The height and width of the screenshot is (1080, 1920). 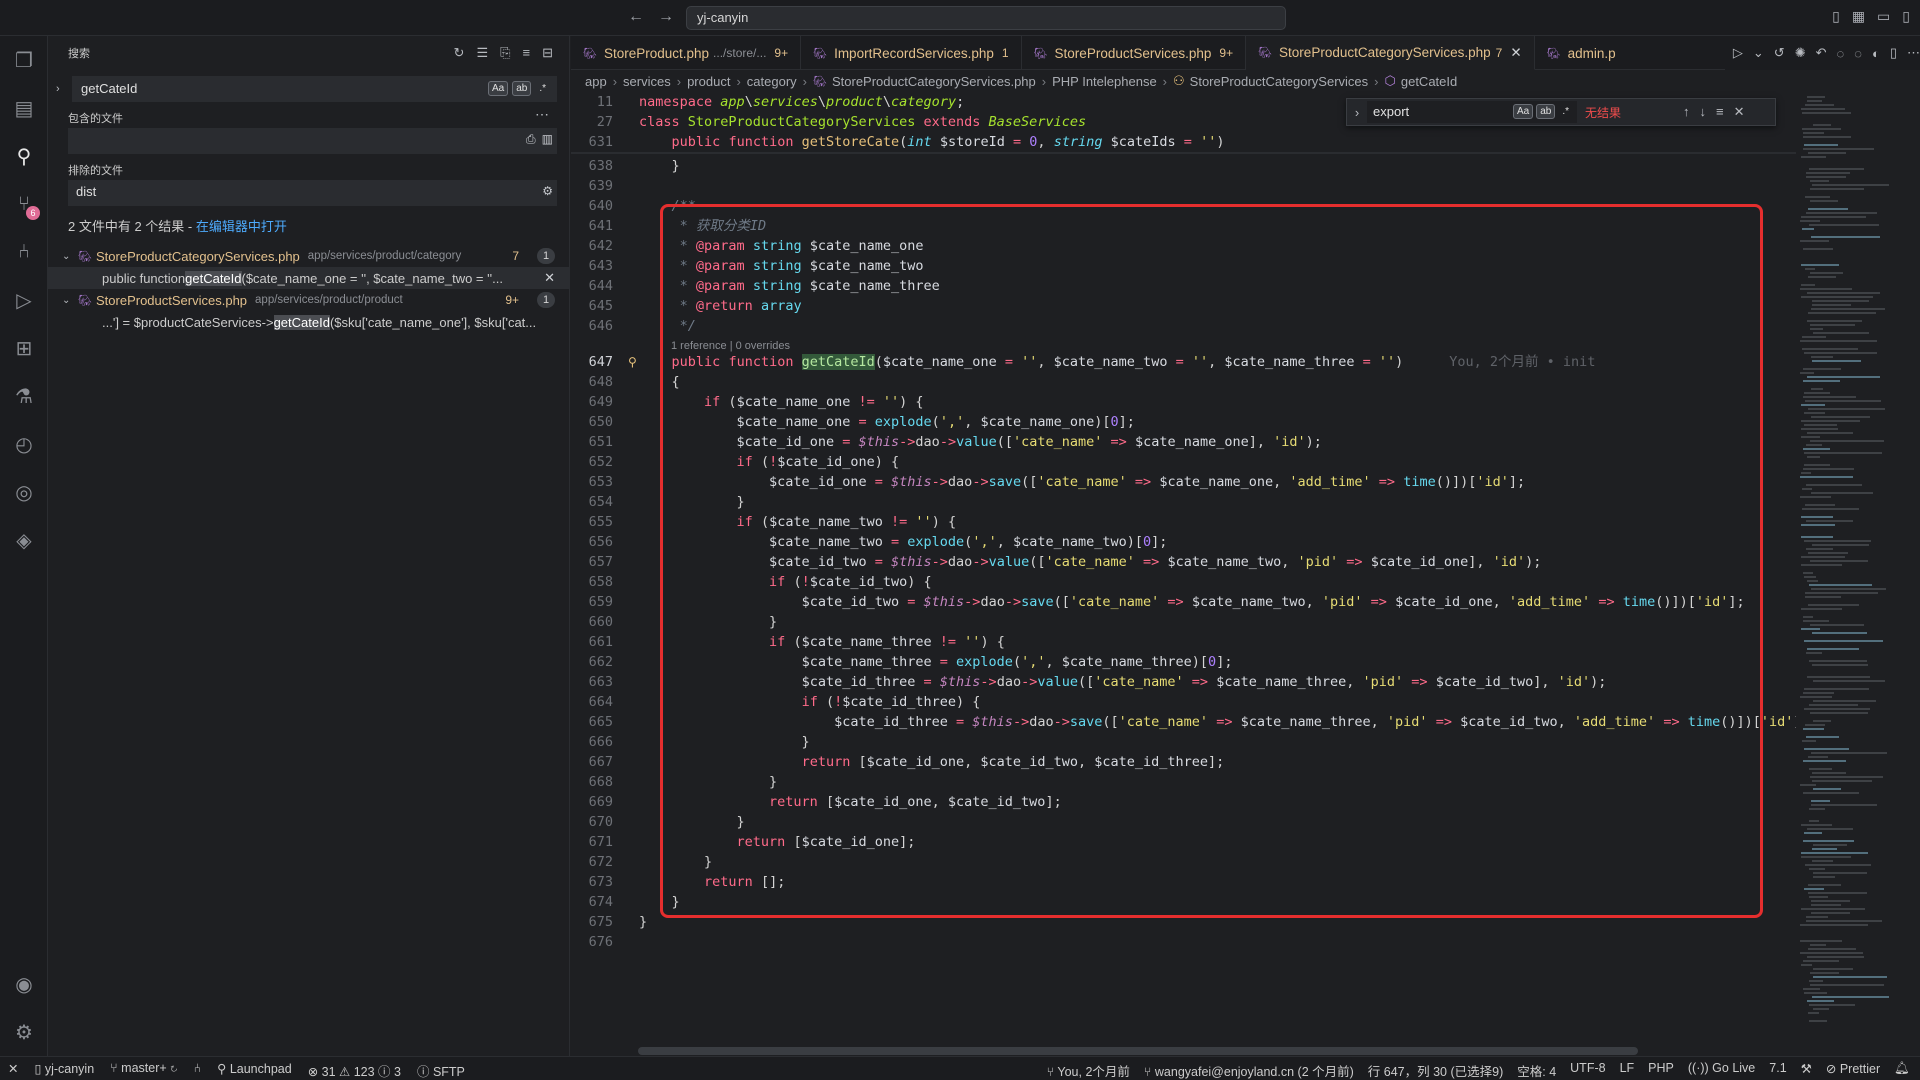 I want to click on problems-indicator: ⊗ 31 ⚠ 123 ⓘ 3, so click(x=354, y=1070).